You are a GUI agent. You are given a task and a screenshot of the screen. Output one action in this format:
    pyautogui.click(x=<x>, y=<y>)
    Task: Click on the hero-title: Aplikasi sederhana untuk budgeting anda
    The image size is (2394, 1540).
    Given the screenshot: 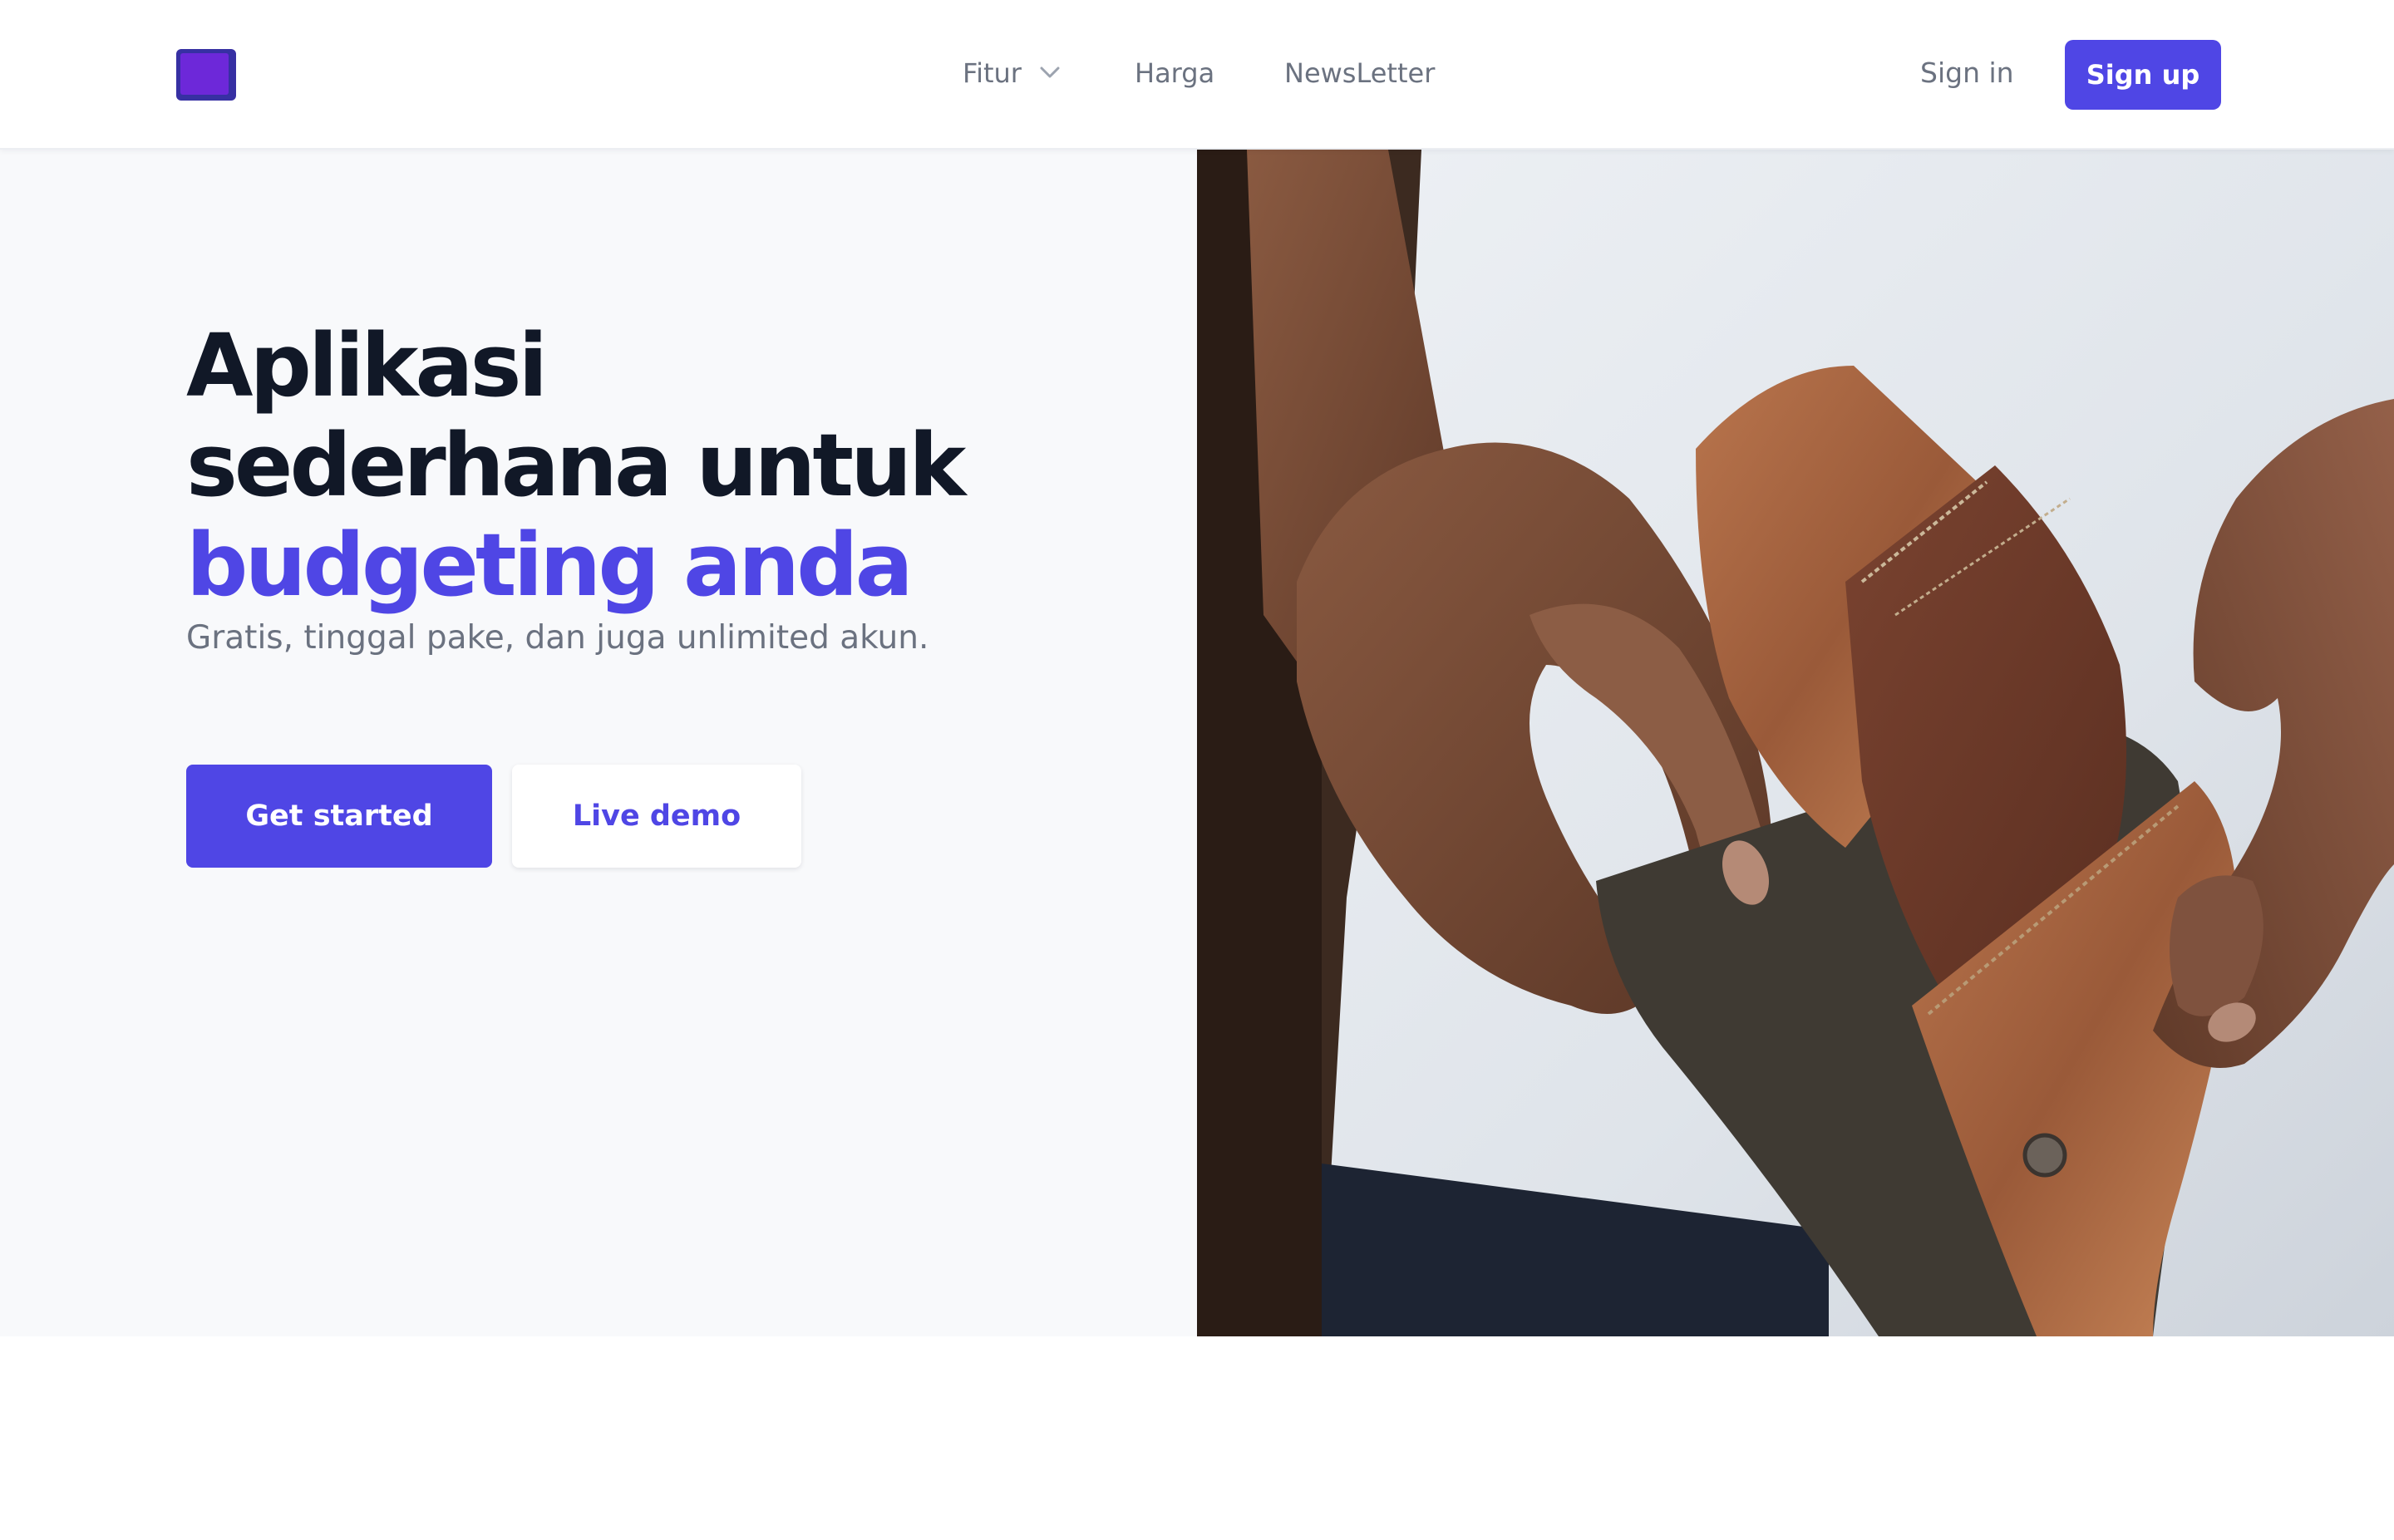 What is the action you would take?
    pyautogui.click(x=685, y=465)
    